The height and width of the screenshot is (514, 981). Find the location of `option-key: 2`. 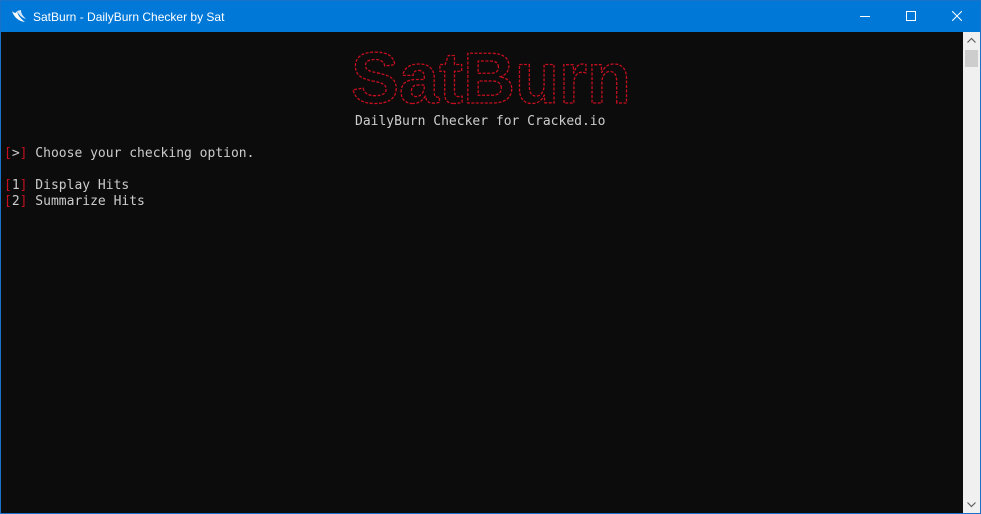

option-key: 2 is located at coordinates (15, 201).